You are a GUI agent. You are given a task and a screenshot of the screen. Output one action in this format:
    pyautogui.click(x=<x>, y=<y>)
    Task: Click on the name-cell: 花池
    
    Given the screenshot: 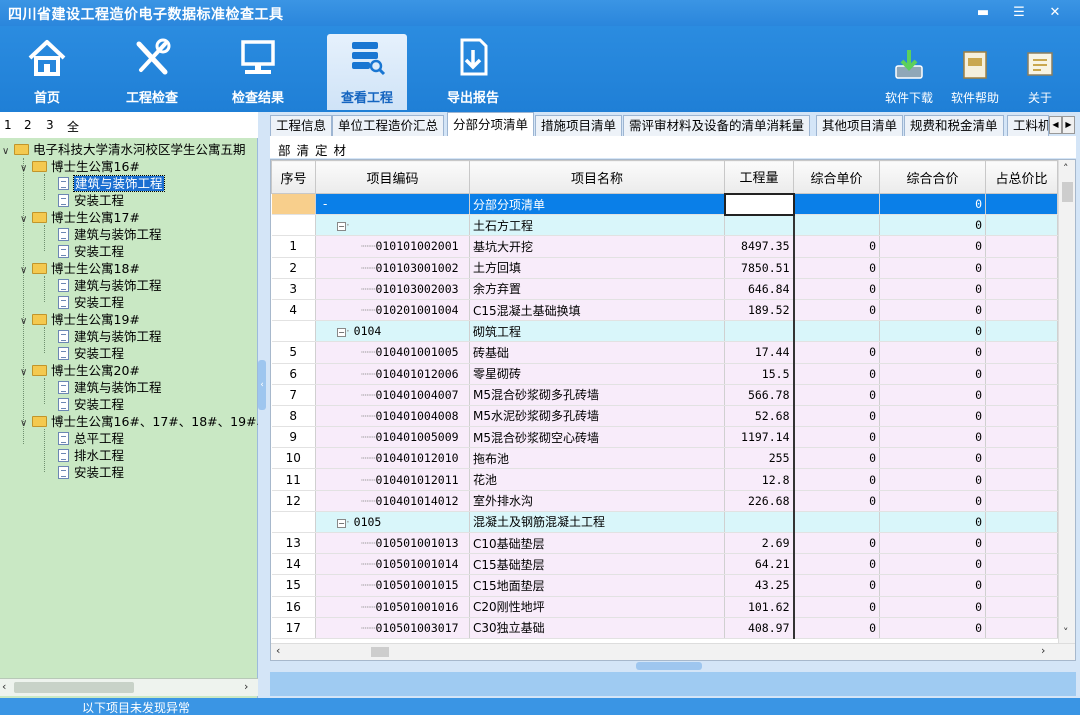 What is the action you would take?
    pyautogui.click(x=597, y=479)
    